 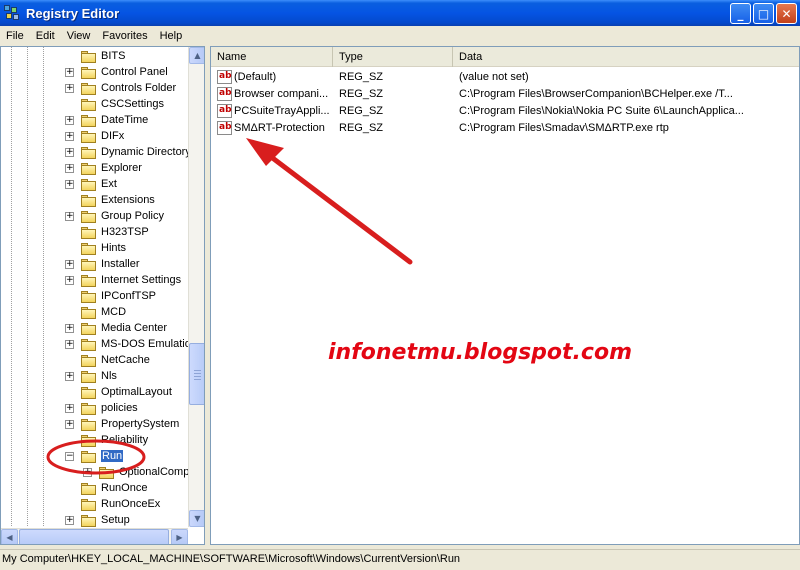 I want to click on tree-item-cscsettings: CSCSettings, so click(x=94, y=105).